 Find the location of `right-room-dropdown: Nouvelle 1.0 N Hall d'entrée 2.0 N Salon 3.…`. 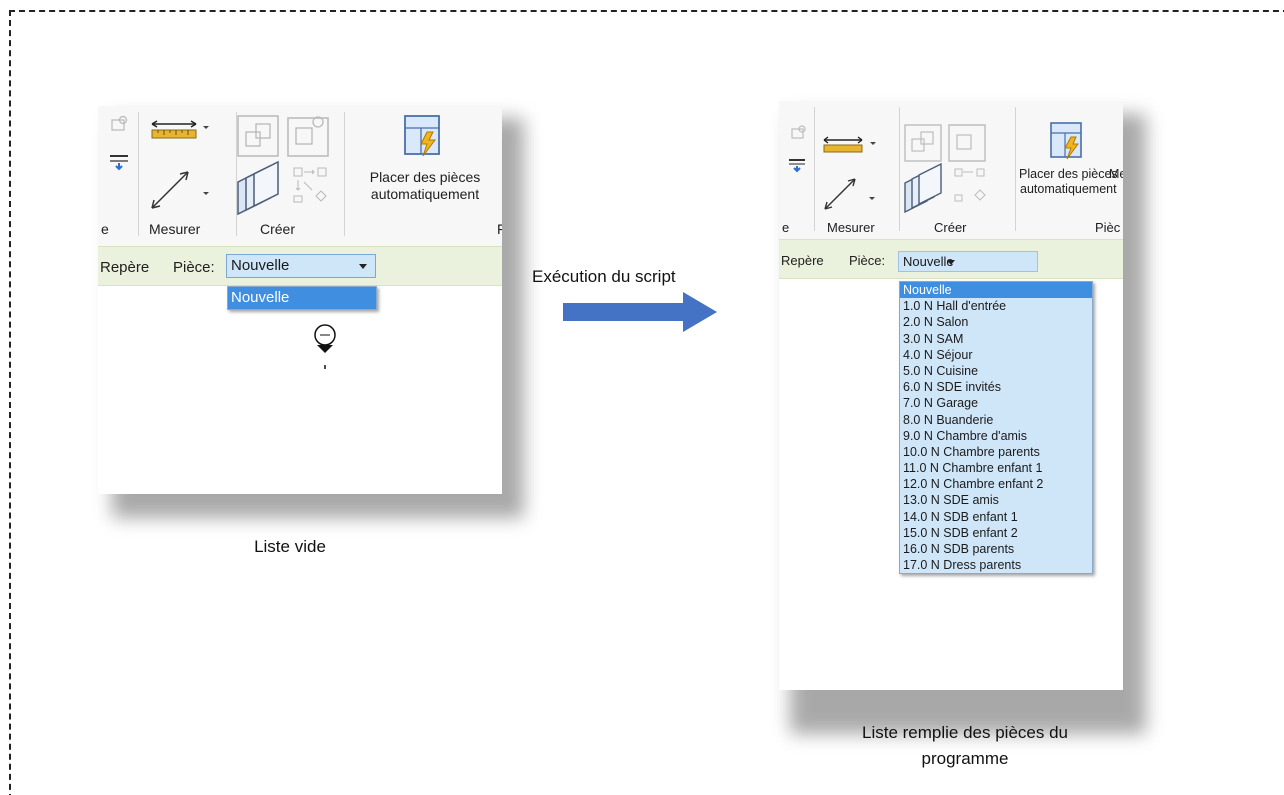

right-room-dropdown: Nouvelle 1.0 N Hall d'entrée 2.0 N Salon 3.… is located at coordinates (996, 428).